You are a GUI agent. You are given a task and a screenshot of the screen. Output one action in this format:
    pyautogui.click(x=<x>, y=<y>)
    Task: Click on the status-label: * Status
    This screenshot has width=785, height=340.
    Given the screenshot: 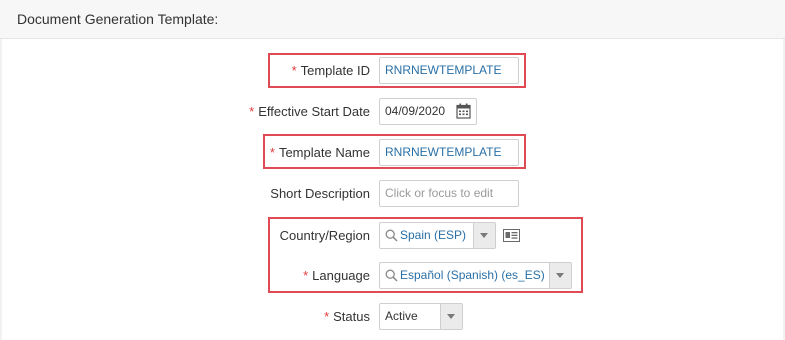 What is the action you would take?
    pyautogui.click(x=347, y=316)
    